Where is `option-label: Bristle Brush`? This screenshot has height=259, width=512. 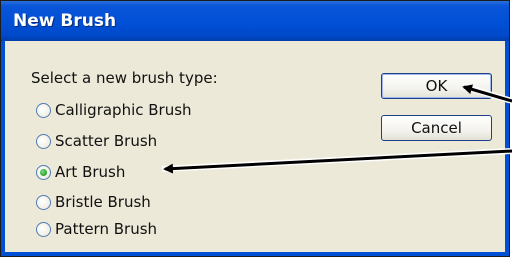
option-label: Bristle Brush is located at coordinates (103, 202).